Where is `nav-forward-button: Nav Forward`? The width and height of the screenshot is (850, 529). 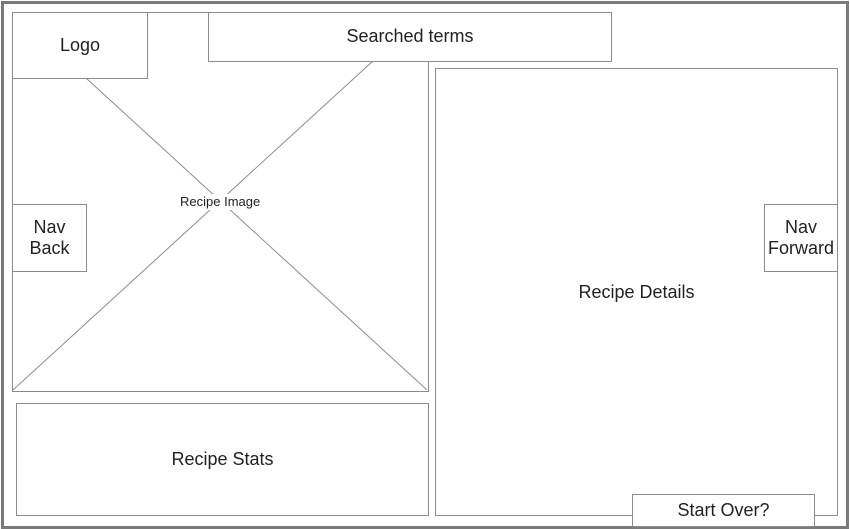 nav-forward-button: Nav Forward is located at coordinates (801, 238).